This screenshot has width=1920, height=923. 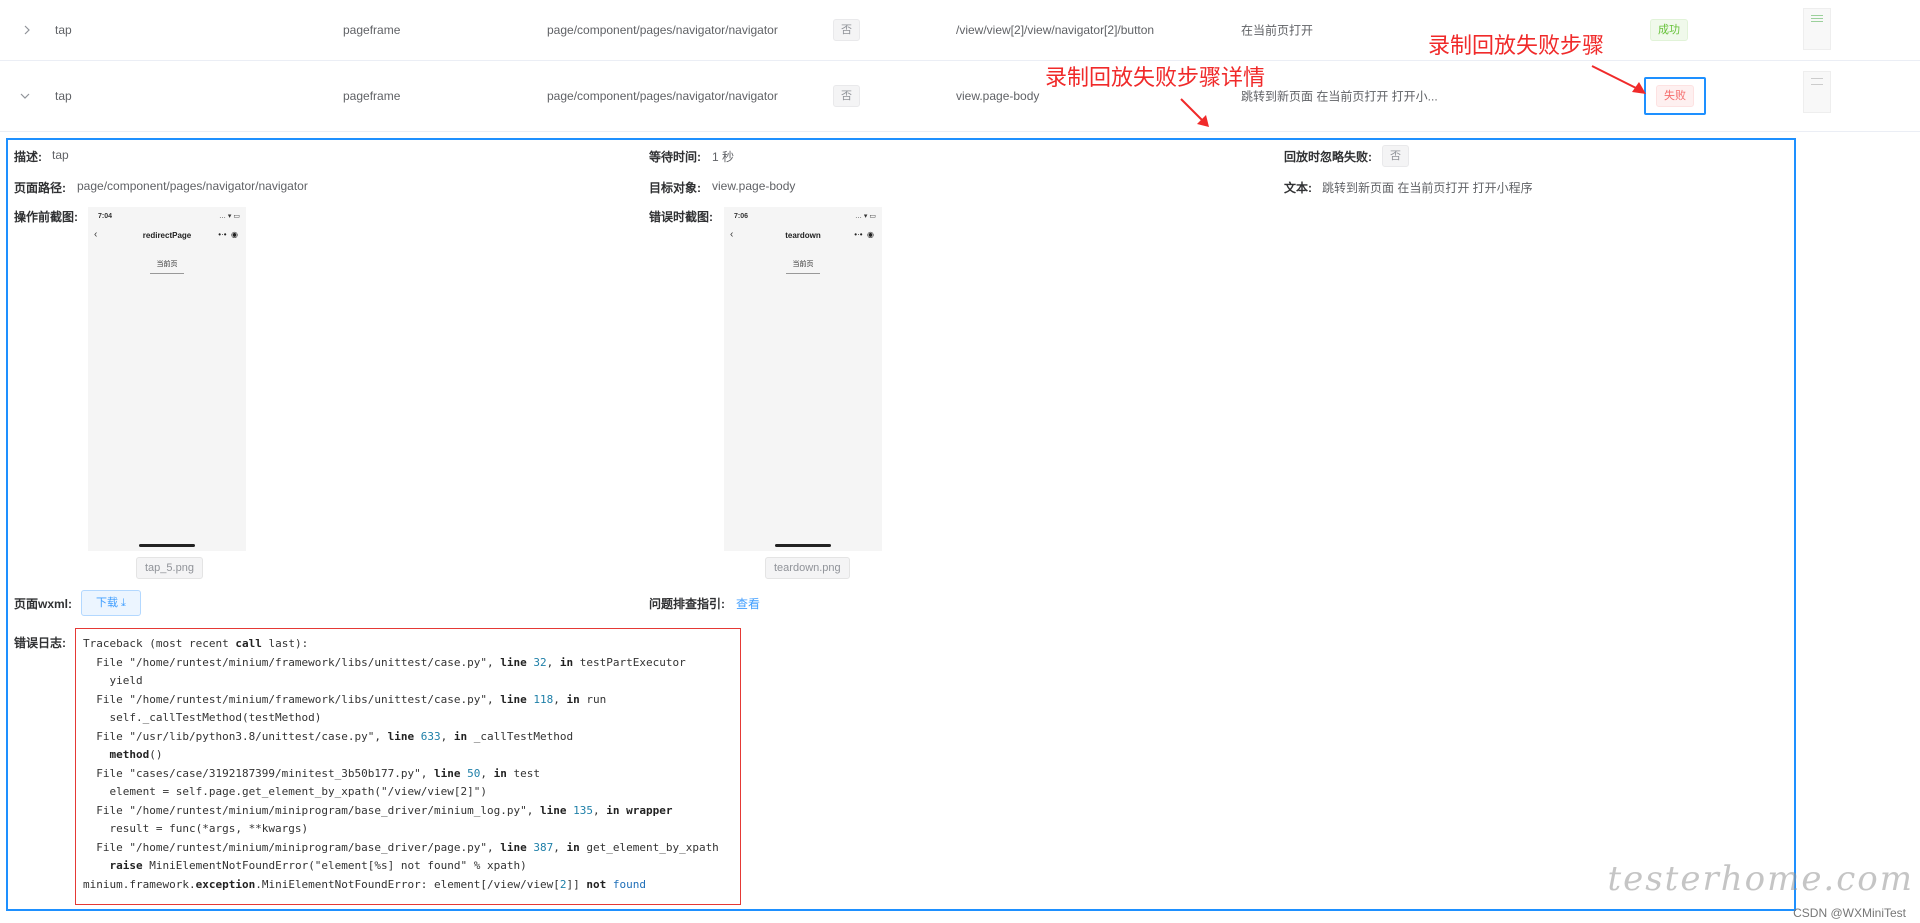 I want to click on annotation-arrow-detail, so click(x=1194, y=112).